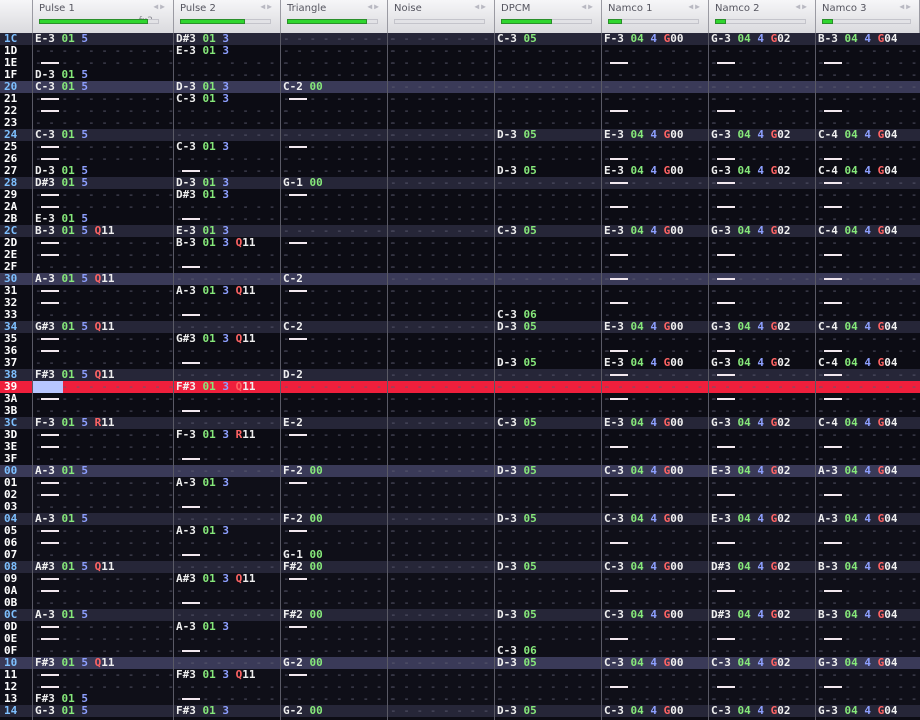  Describe the element at coordinates (307, 8) in the screenshot. I see `channel-name: Triangle` at that location.